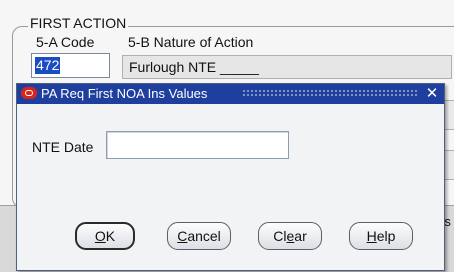 This screenshot has width=454, height=272. What do you see at coordinates (290, 236) in the screenshot?
I see `clear-button: Clear` at bounding box center [290, 236].